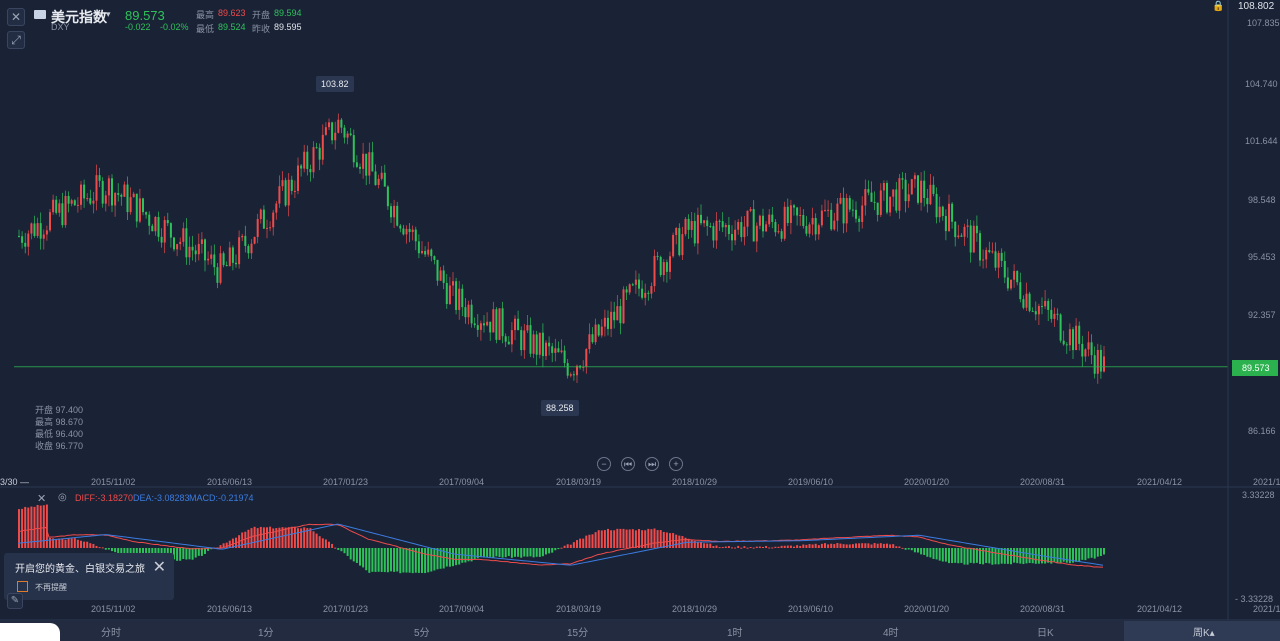  I want to click on jump-start-button: ⏮, so click(628, 464).